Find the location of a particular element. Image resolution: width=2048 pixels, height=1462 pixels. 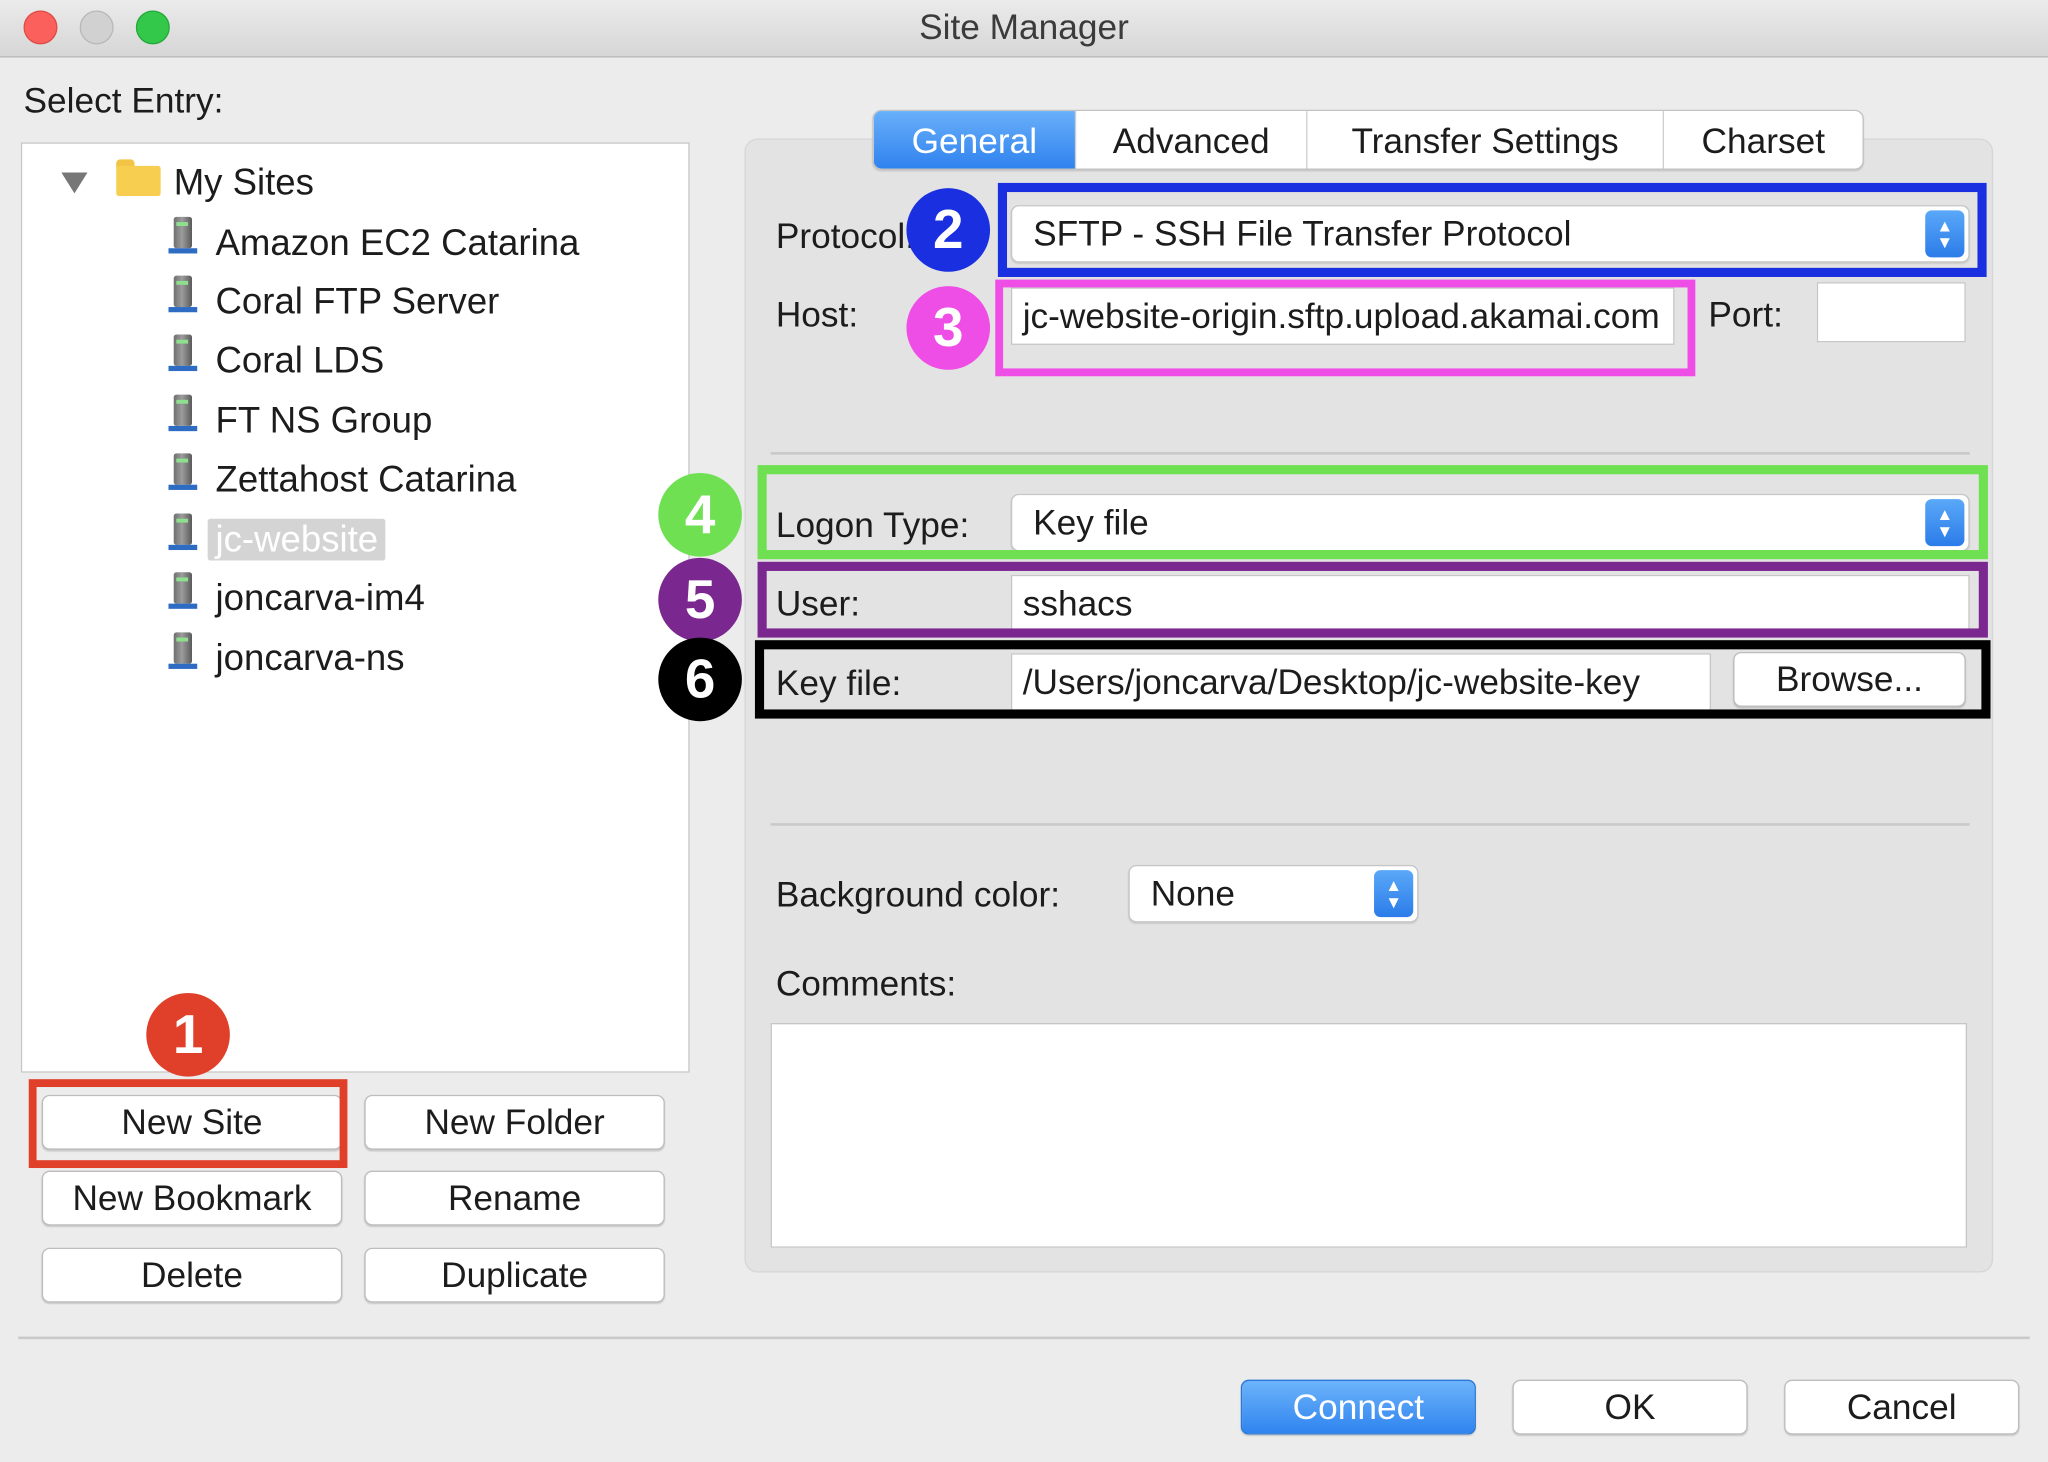

background-color-select: None ▲ ▼ is located at coordinates (1273, 893).